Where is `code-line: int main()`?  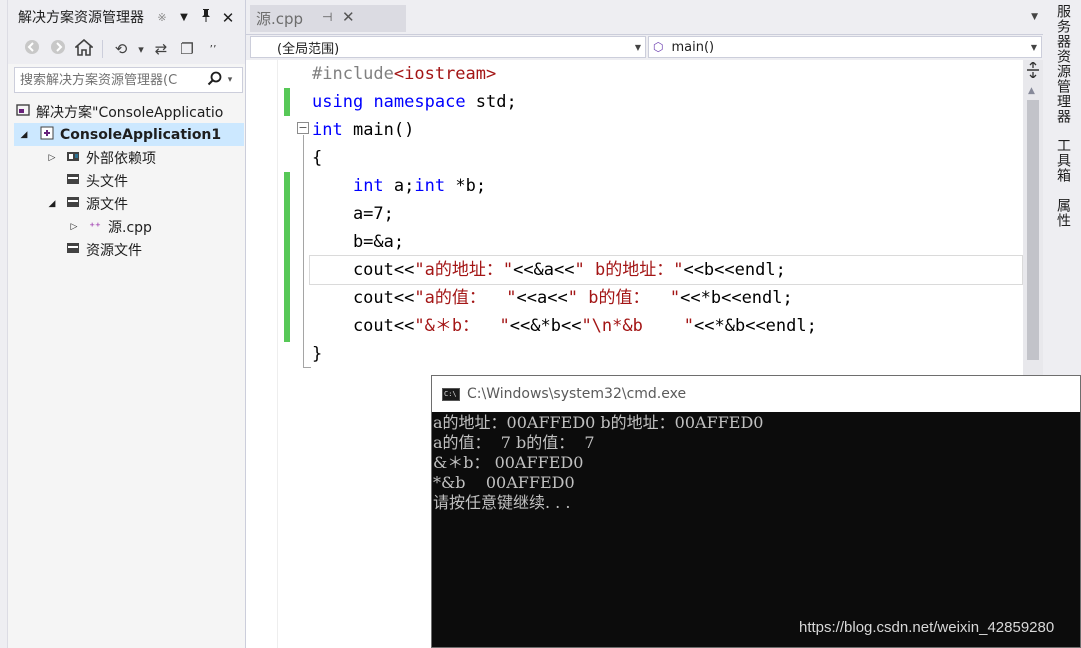 code-line: int main() is located at coordinates (667, 130).